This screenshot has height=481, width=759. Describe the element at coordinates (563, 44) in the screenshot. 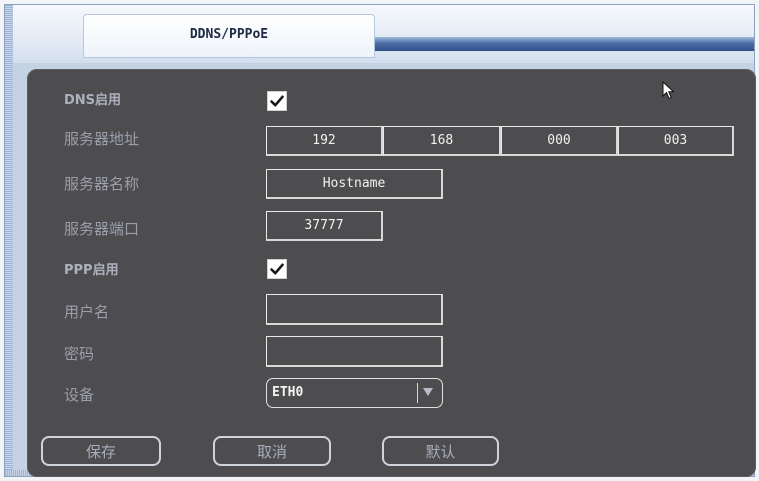

I see `tab-strip` at that location.